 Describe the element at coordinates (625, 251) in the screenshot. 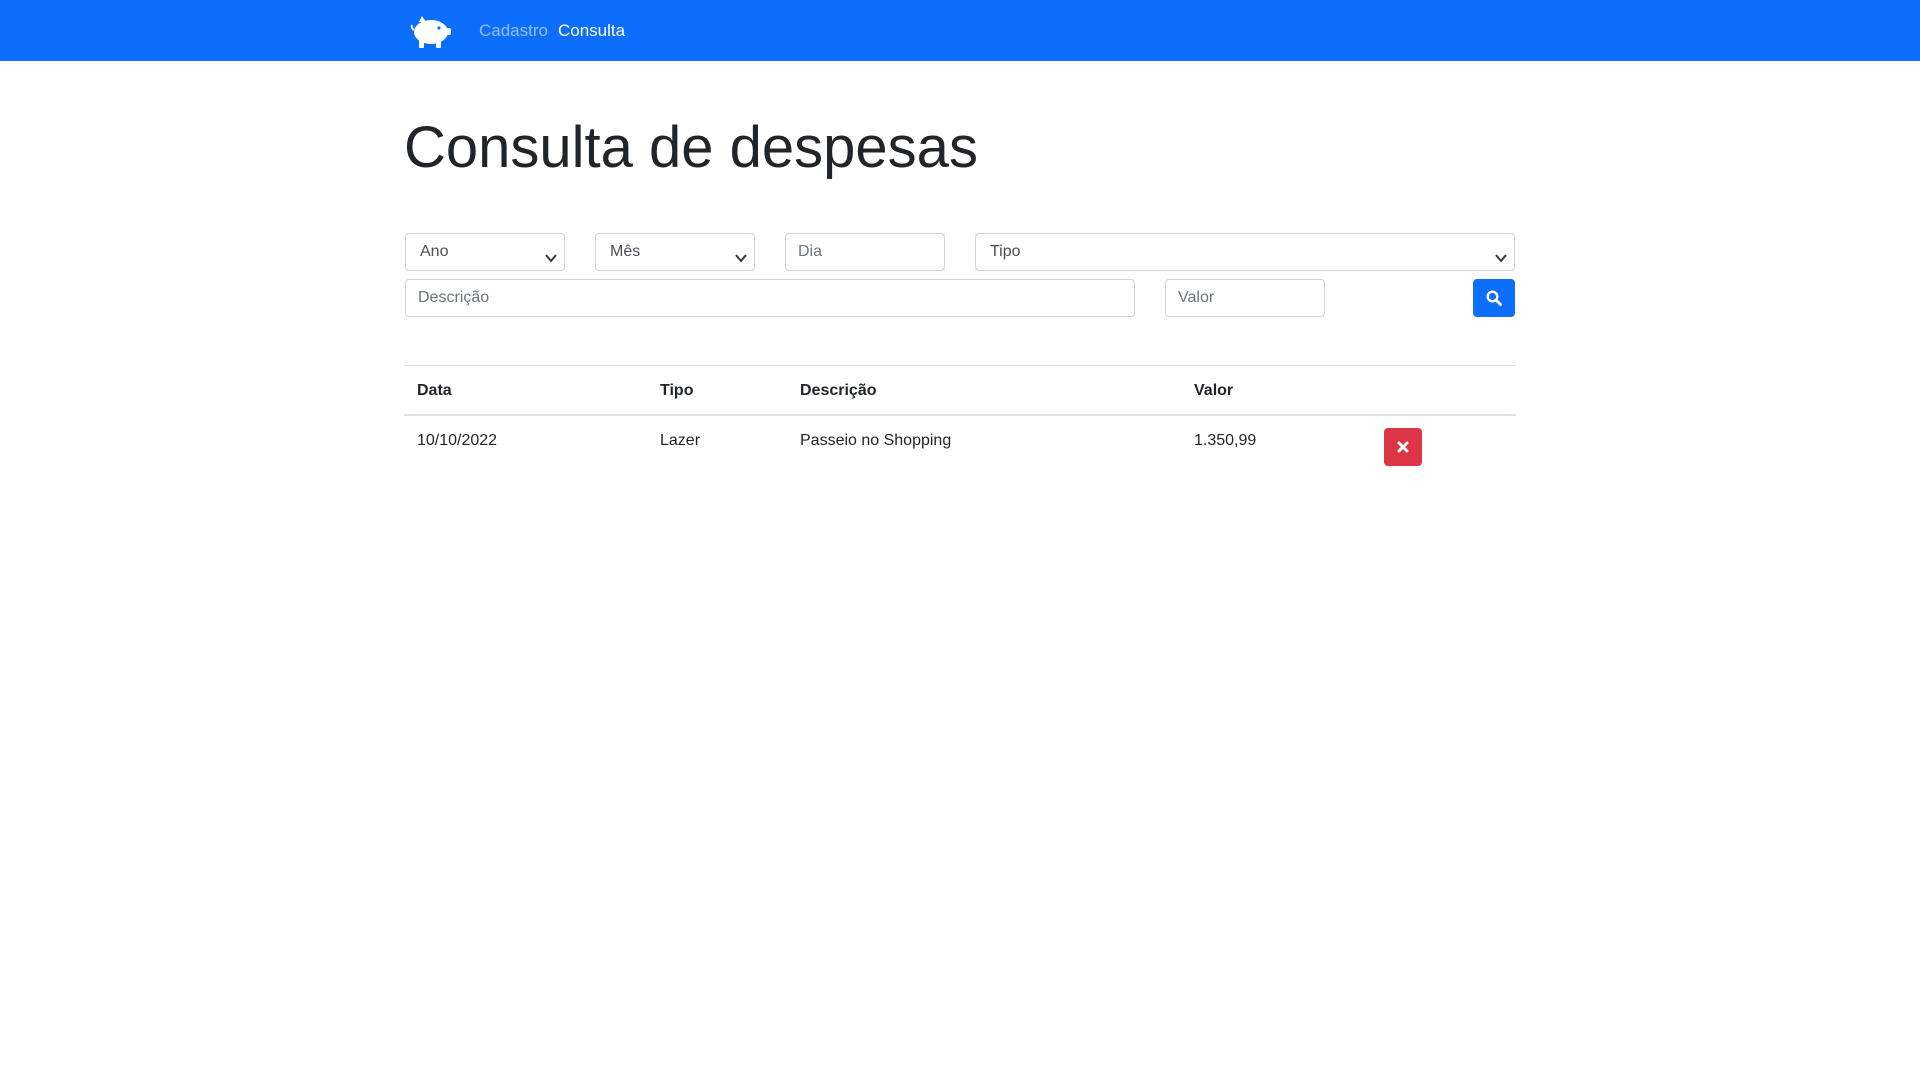

I see `mes-select-value: Mês` at that location.